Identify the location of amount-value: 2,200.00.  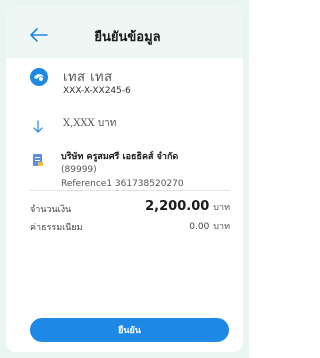
(177, 206).